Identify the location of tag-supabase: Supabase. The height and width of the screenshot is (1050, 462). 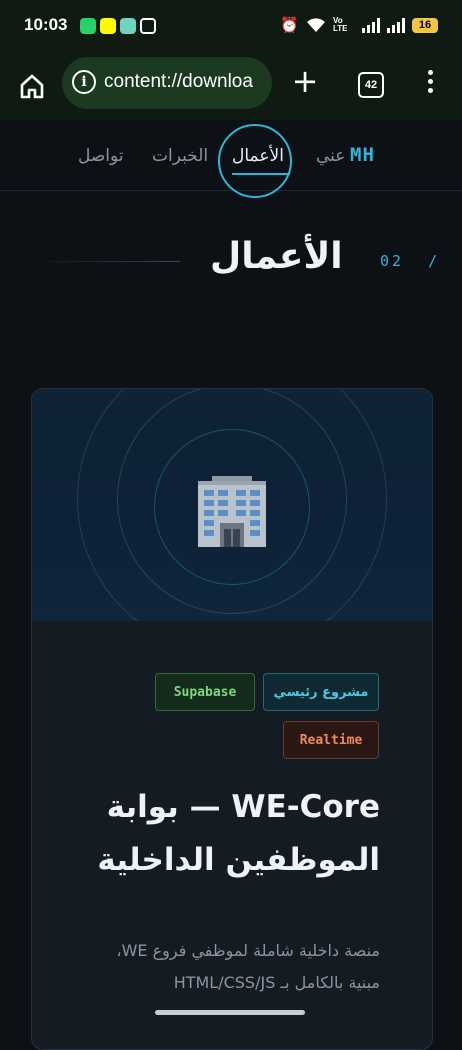
(205, 692).